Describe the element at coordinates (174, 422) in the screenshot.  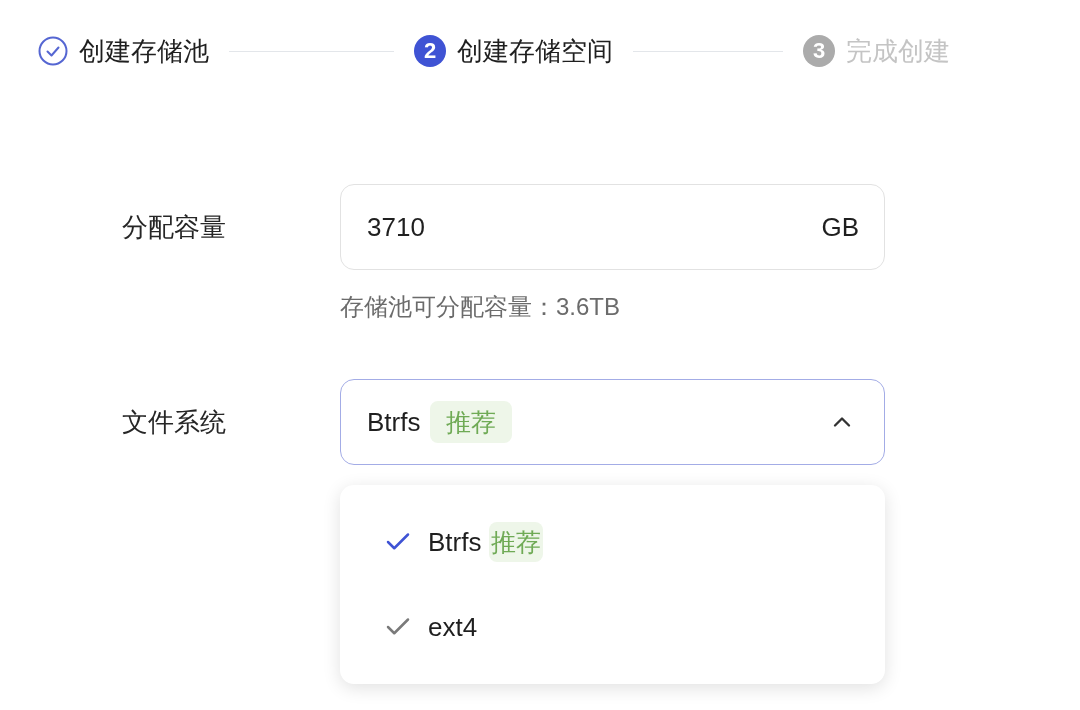
I see `field-label: 文件系统` at that location.